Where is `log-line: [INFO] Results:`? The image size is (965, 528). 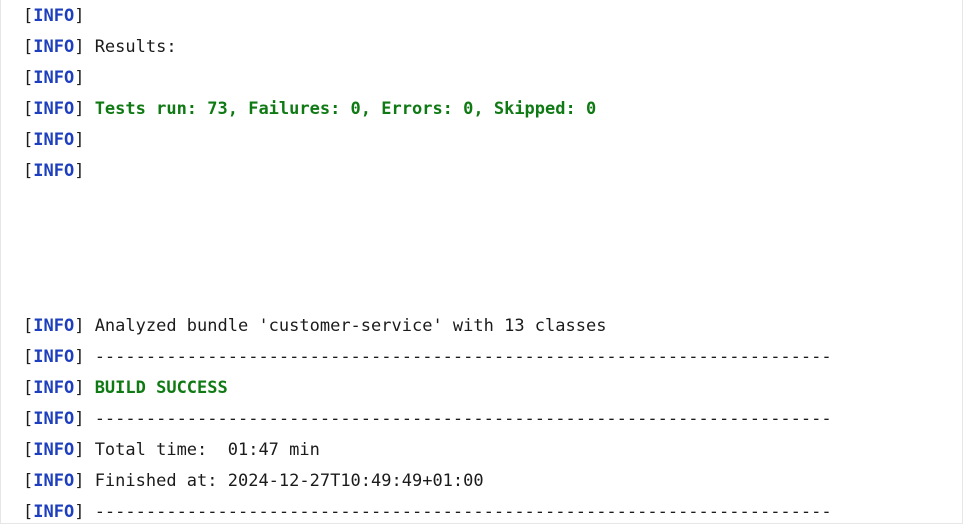
log-line: [INFO] Results: is located at coordinates (100, 47).